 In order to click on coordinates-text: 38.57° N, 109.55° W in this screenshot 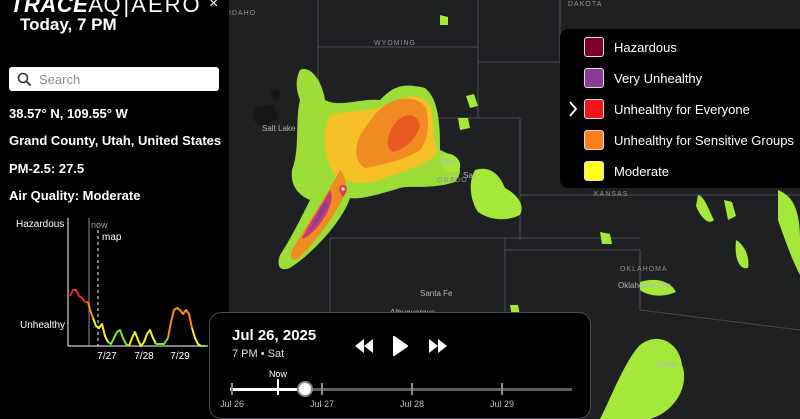, I will do `click(68, 113)`.